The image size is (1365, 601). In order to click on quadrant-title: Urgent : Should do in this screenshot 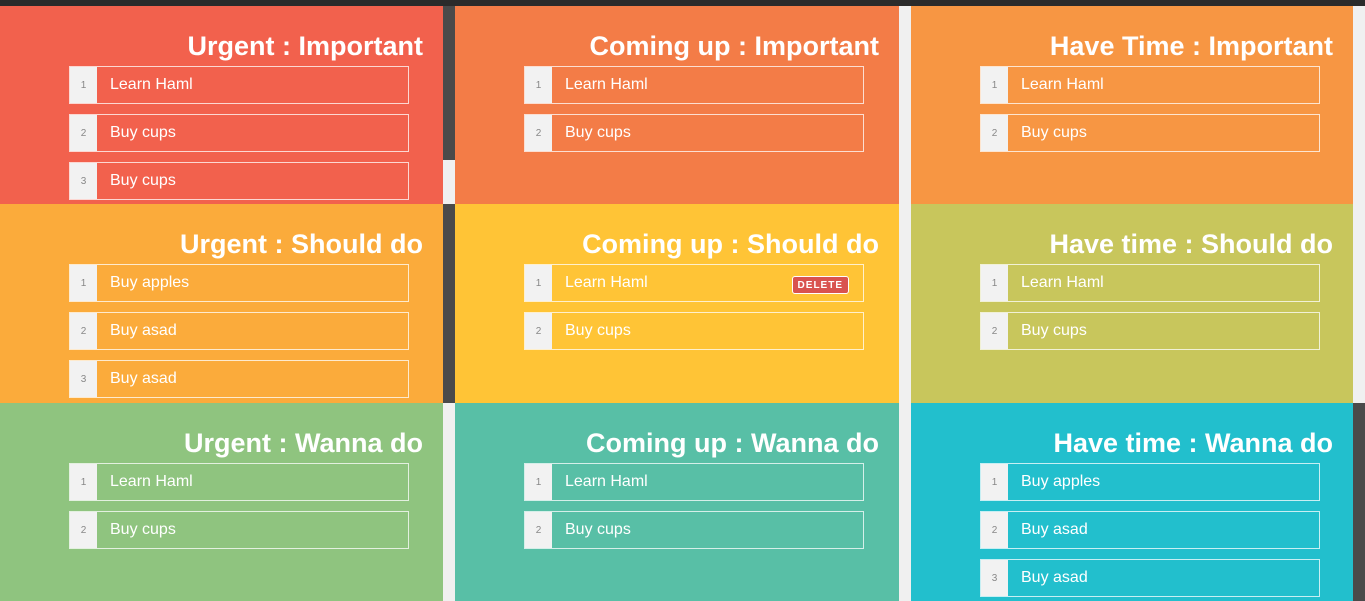, I will do `click(301, 244)`.